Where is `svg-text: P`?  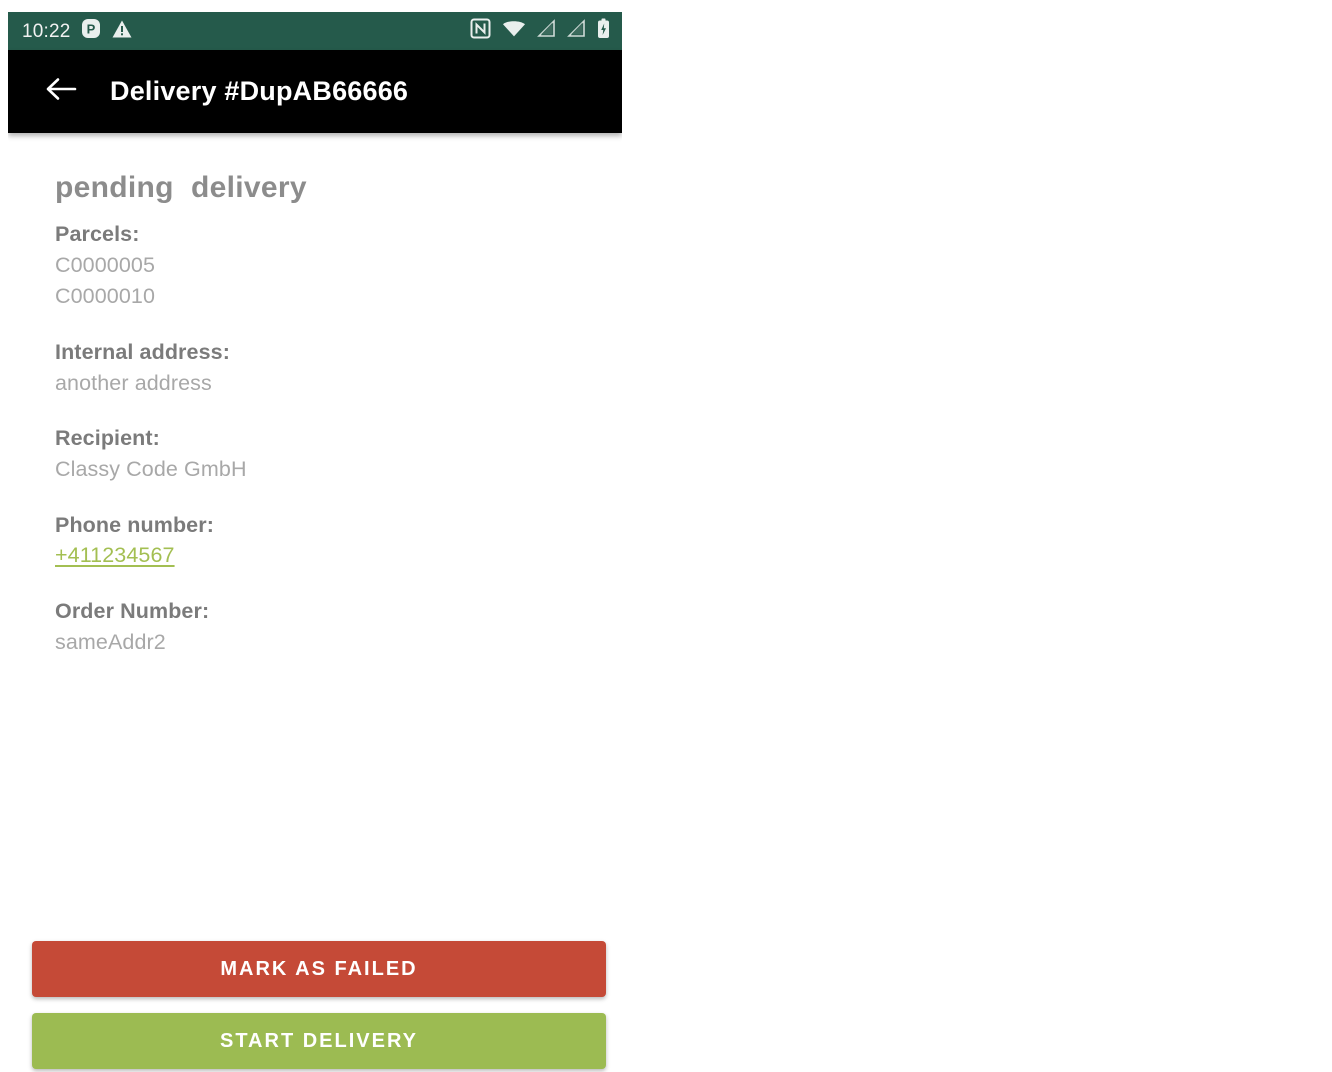
svg-text: P is located at coordinates (90, 29).